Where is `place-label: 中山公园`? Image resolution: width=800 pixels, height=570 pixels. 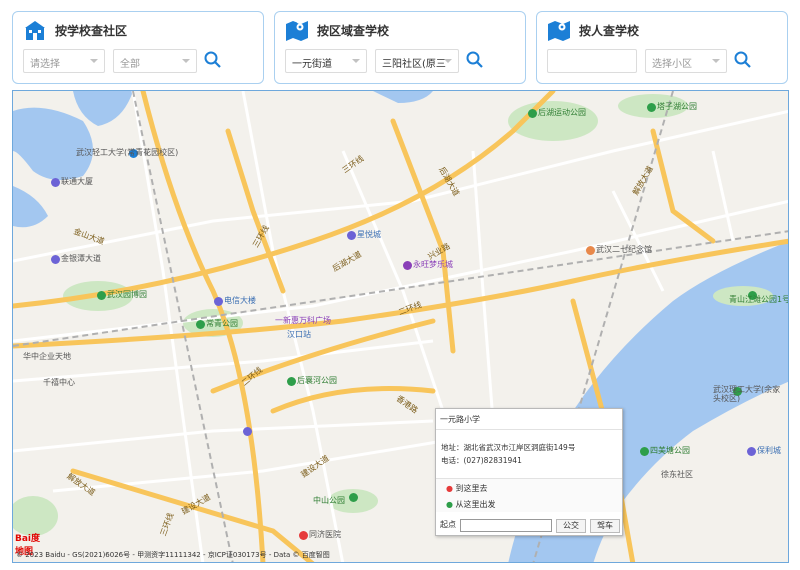 place-label: 中山公园 is located at coordinates (329, 500).